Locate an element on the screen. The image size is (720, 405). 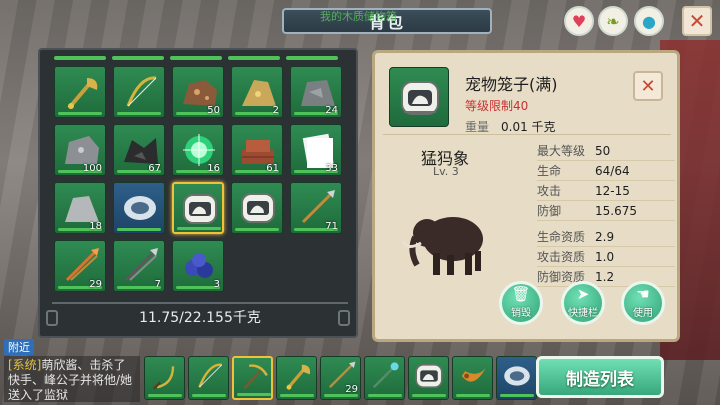
inventory-slot: 2 is located at coordinates (257, 92).